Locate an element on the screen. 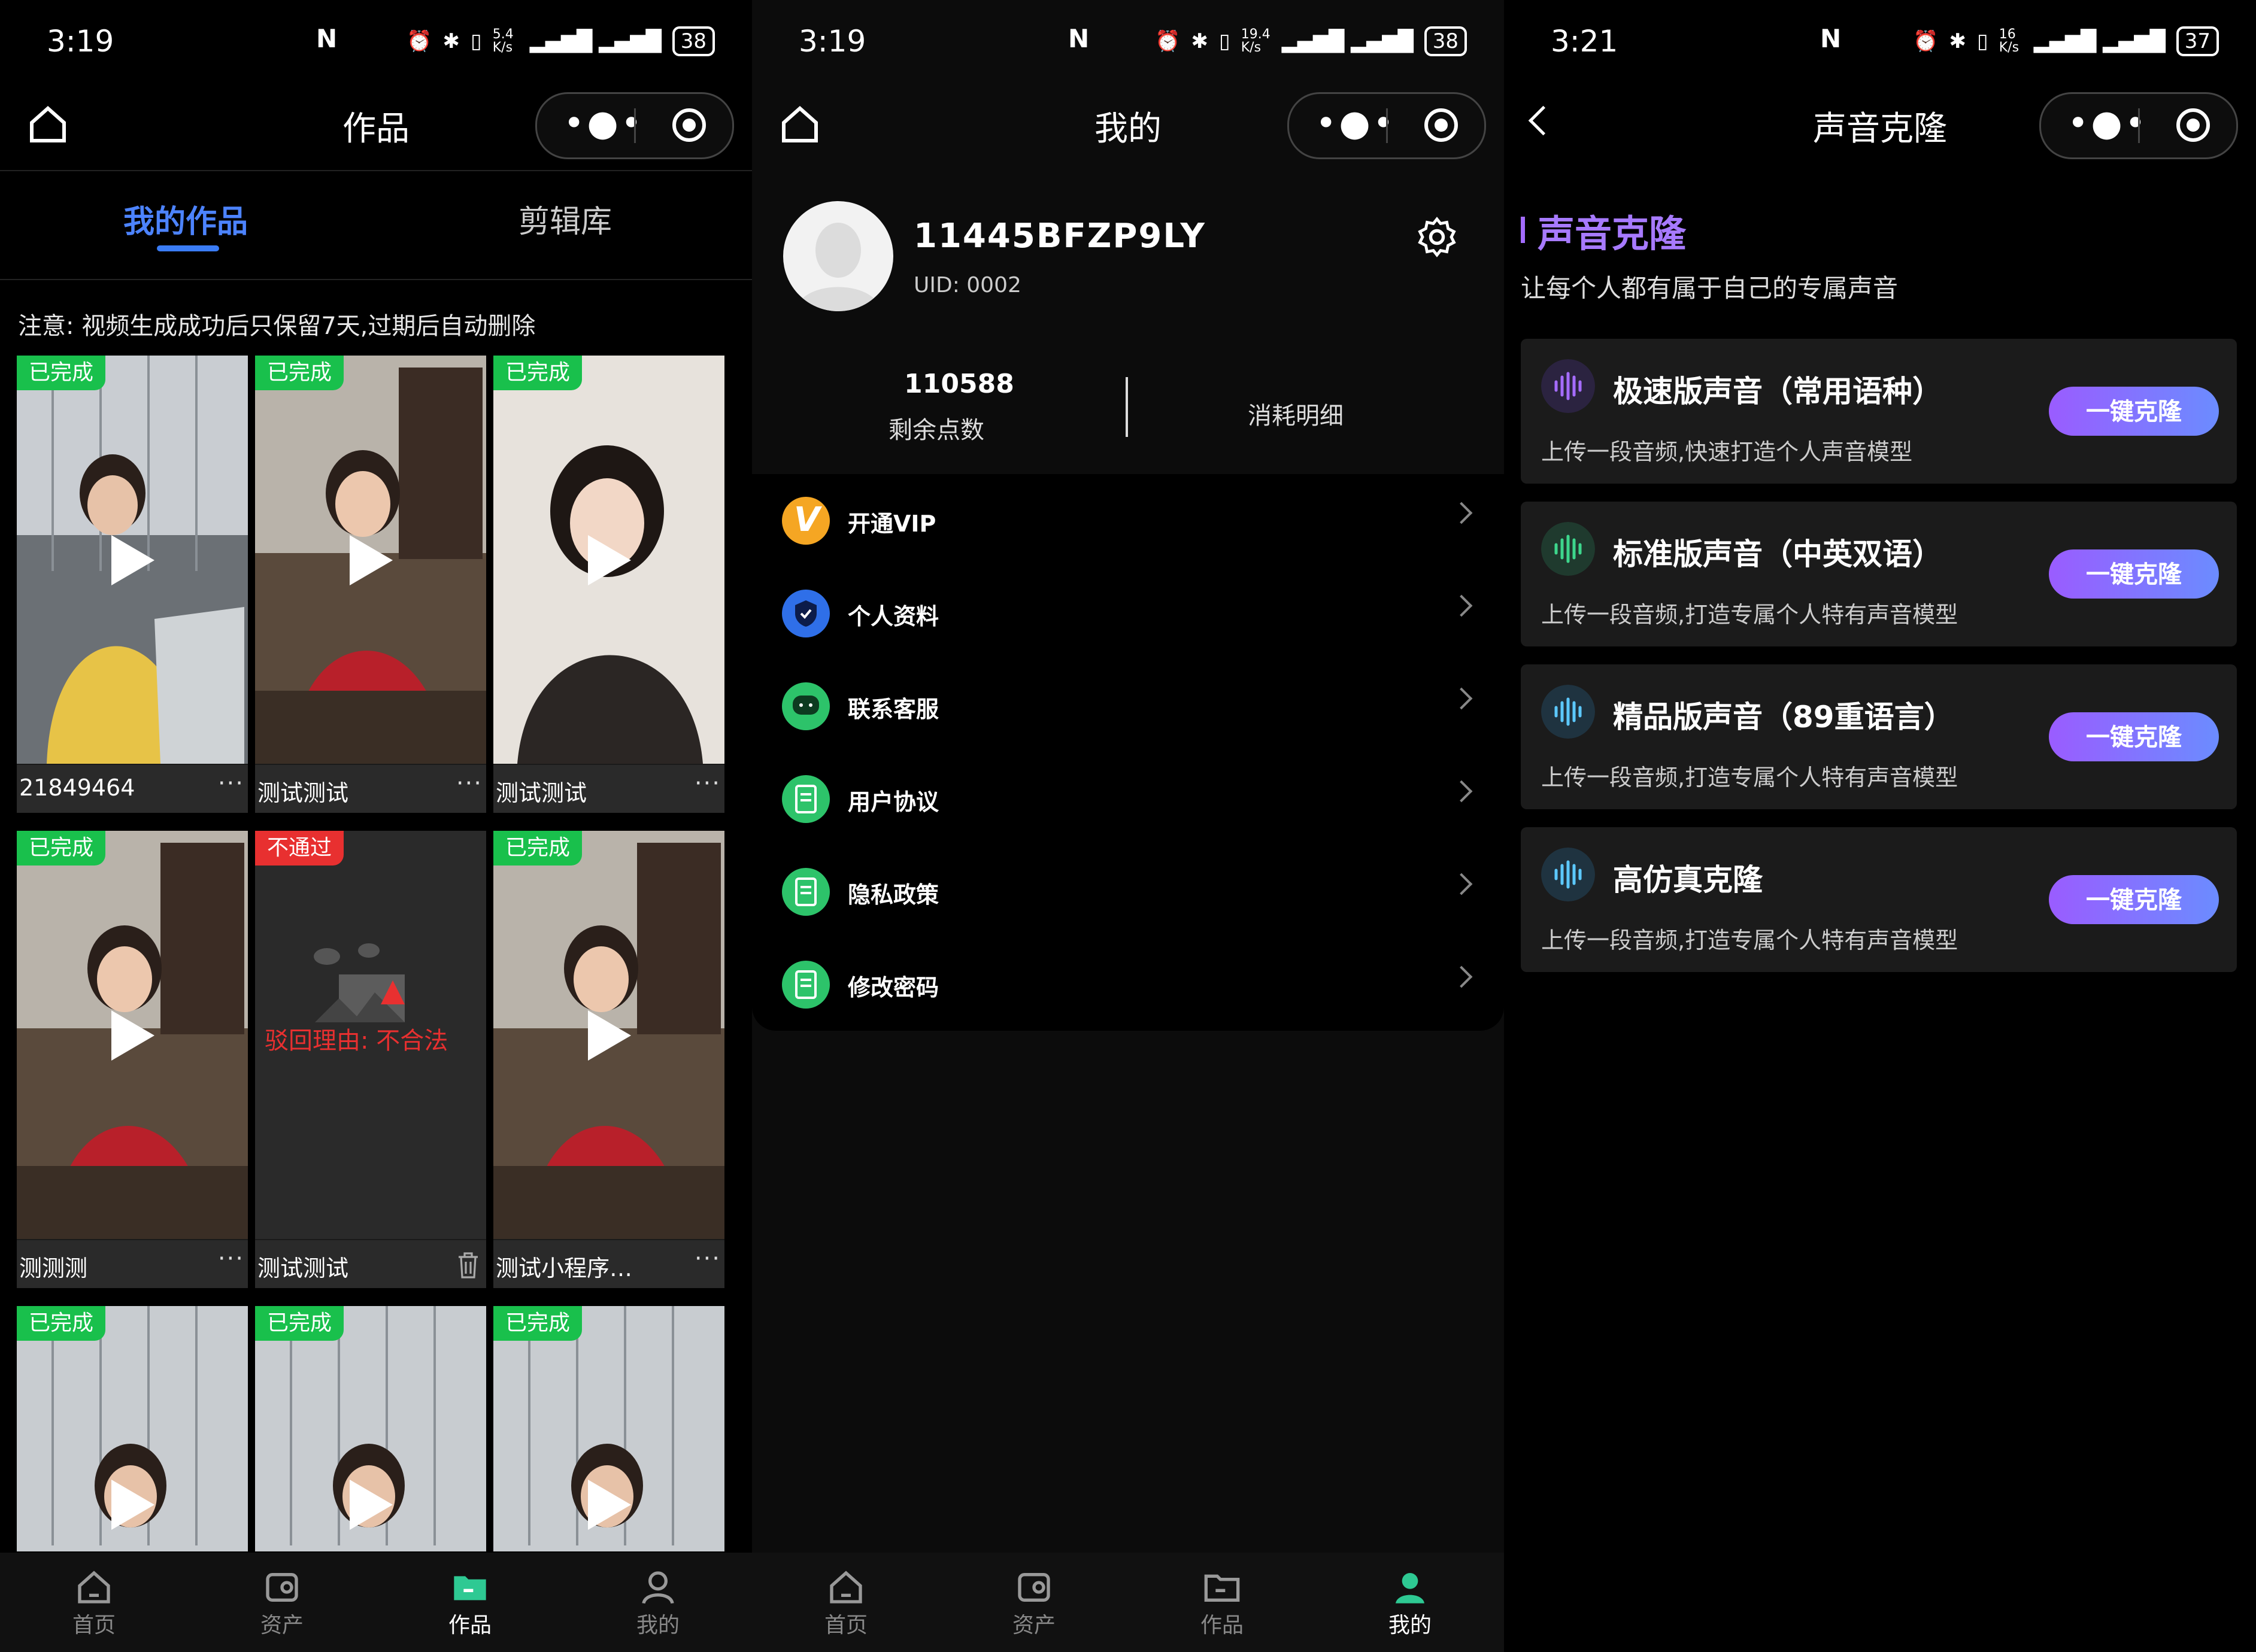 Image resolution: width=2256 pixels, height=1652 pixels. stats-divider is located at coordinates (1127, 407).